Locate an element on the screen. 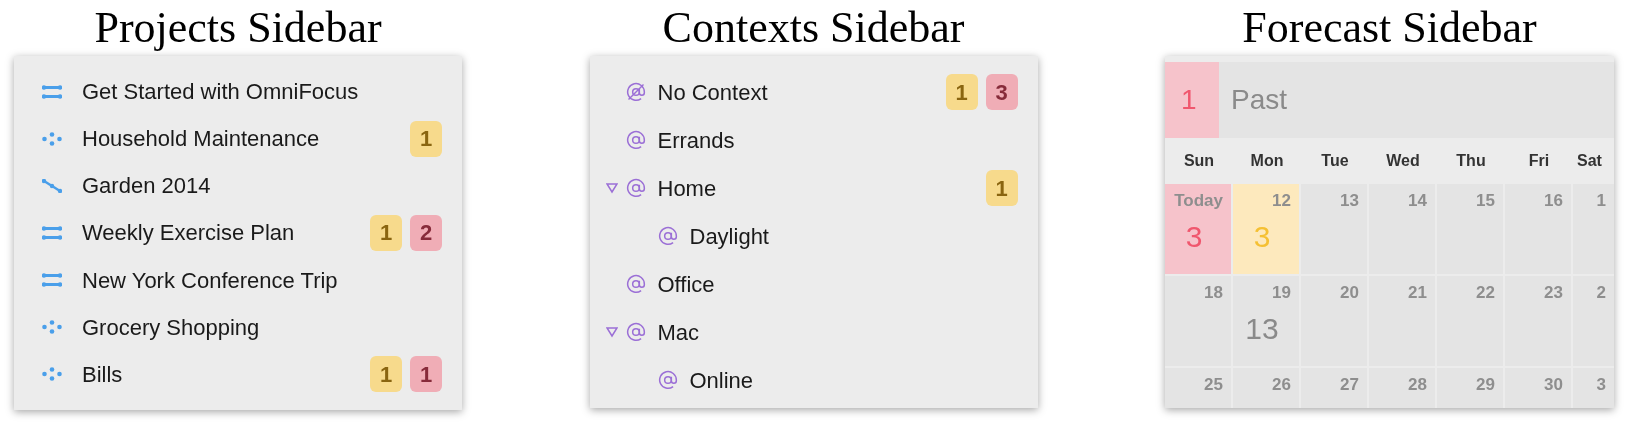 The height and width of the screenshot is (429, 1628). past-row: 1 Past is located at coordinates (1389, 100).